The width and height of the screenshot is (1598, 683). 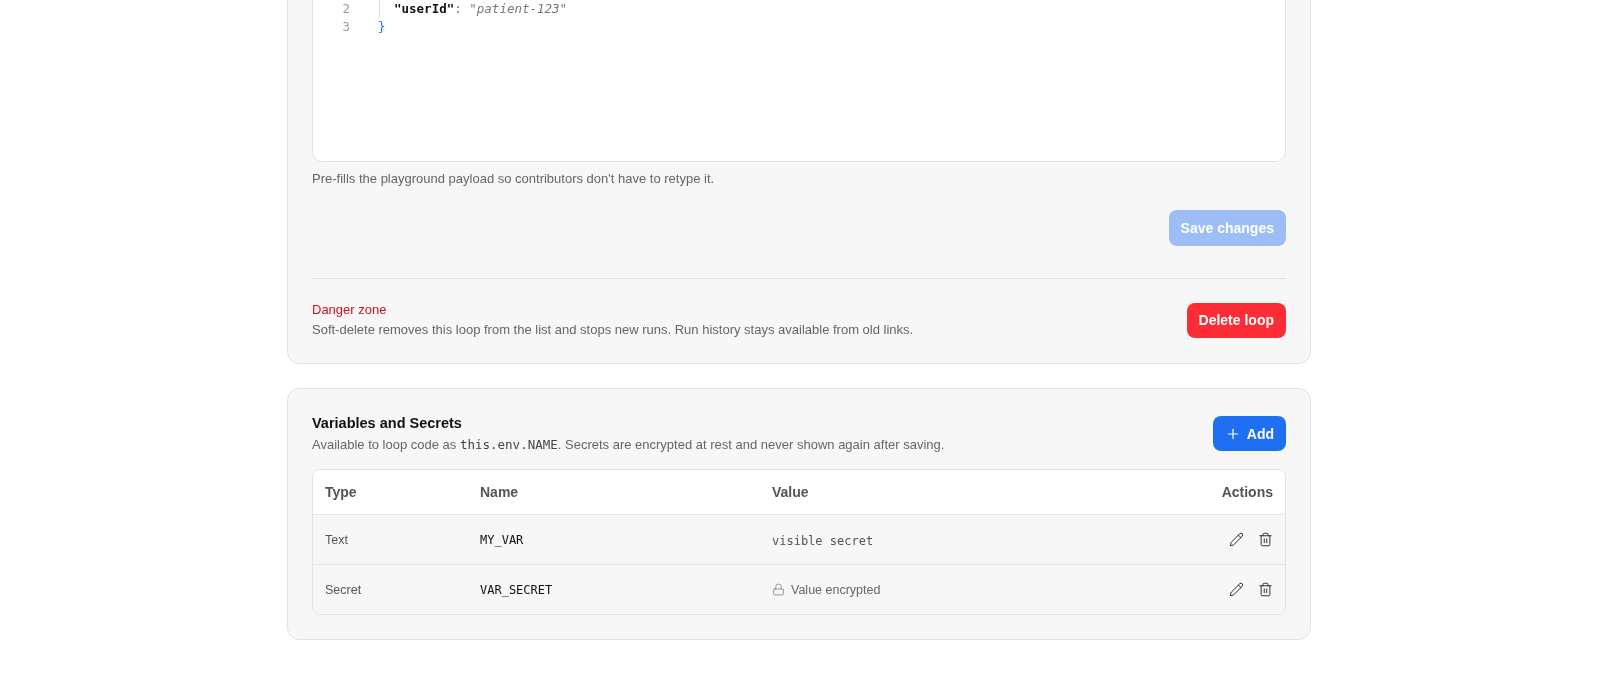 I want to click on column-header: Actions, so click(x=1247, y=492).